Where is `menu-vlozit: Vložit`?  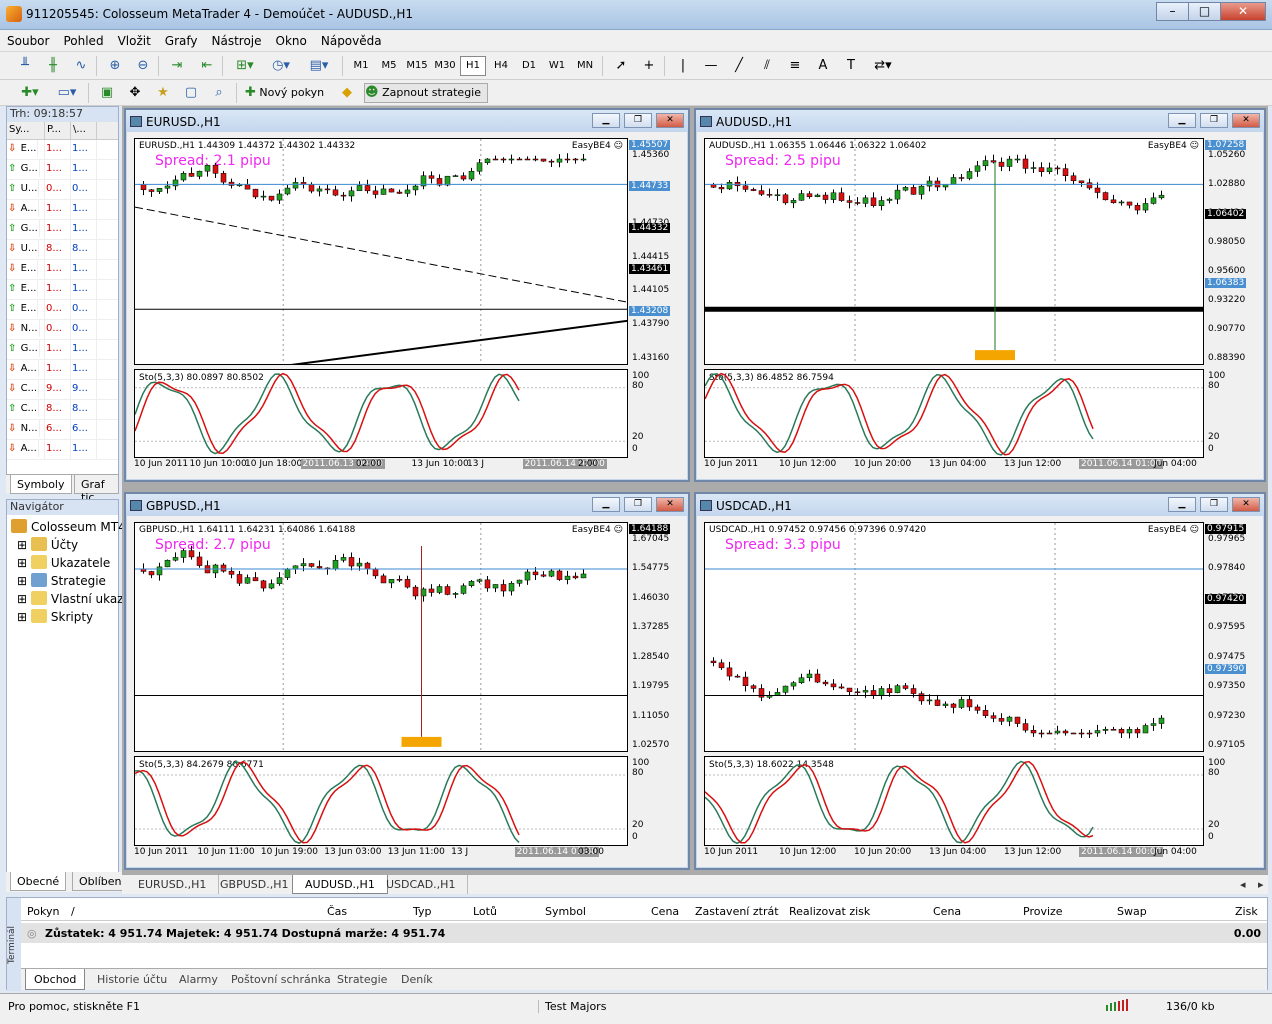
menu-vlozit: Vložit is located at coordinates (134, 39).